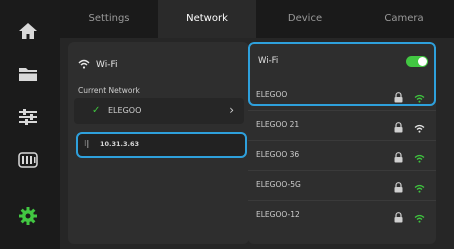 The height and width of the screenshot is (249, 454). What do you see at coordinates (125, 110) in the screenshot?
I see `current-network-ssid: ELEGOO` at bounding box center [125, 110].